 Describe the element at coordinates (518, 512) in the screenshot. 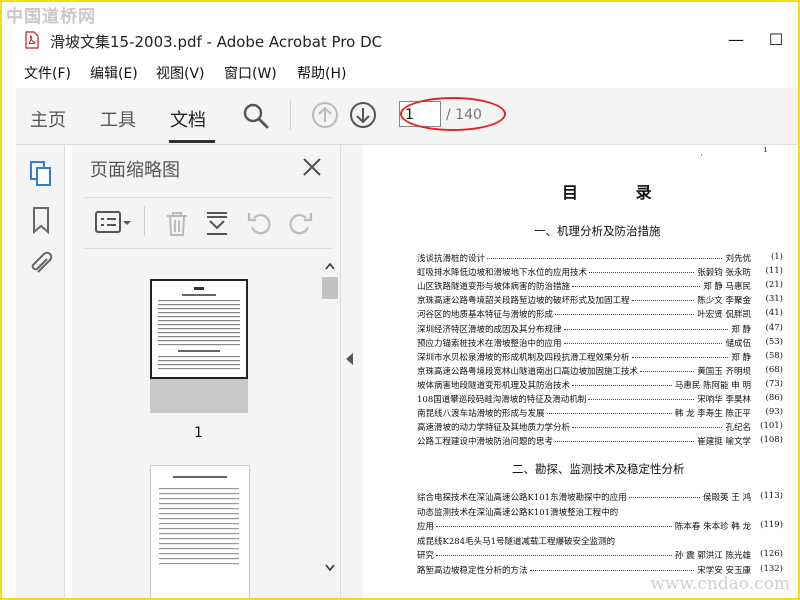

I see `toc-entry-title: 动态监测技术在深汕高速公路K101滑坡整治工程中的` at that location.